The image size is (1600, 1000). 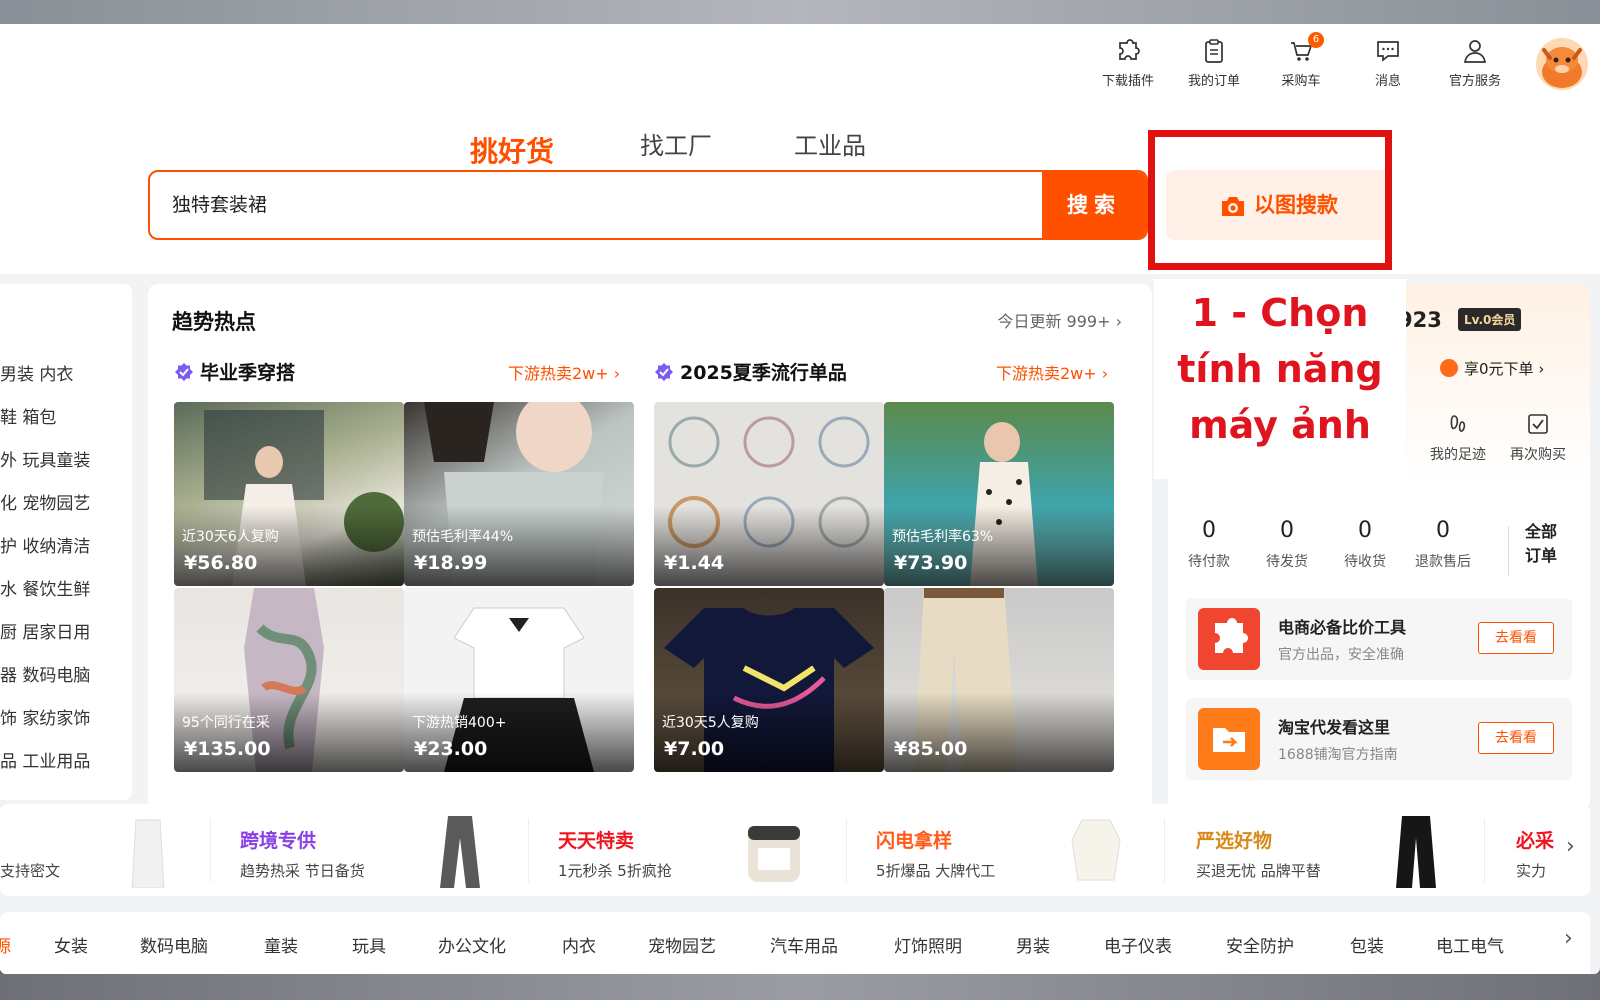 What do you see at coordinates (1387, 81) in the screenshot?
I see `nav-label: 消息` at bounding box center [1387, 81].